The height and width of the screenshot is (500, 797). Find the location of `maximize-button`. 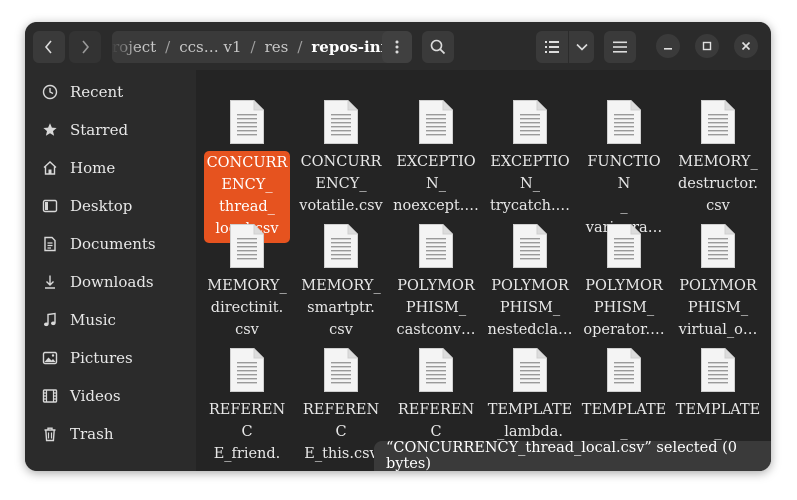

maximize-button is located at coordinates (707, 46).